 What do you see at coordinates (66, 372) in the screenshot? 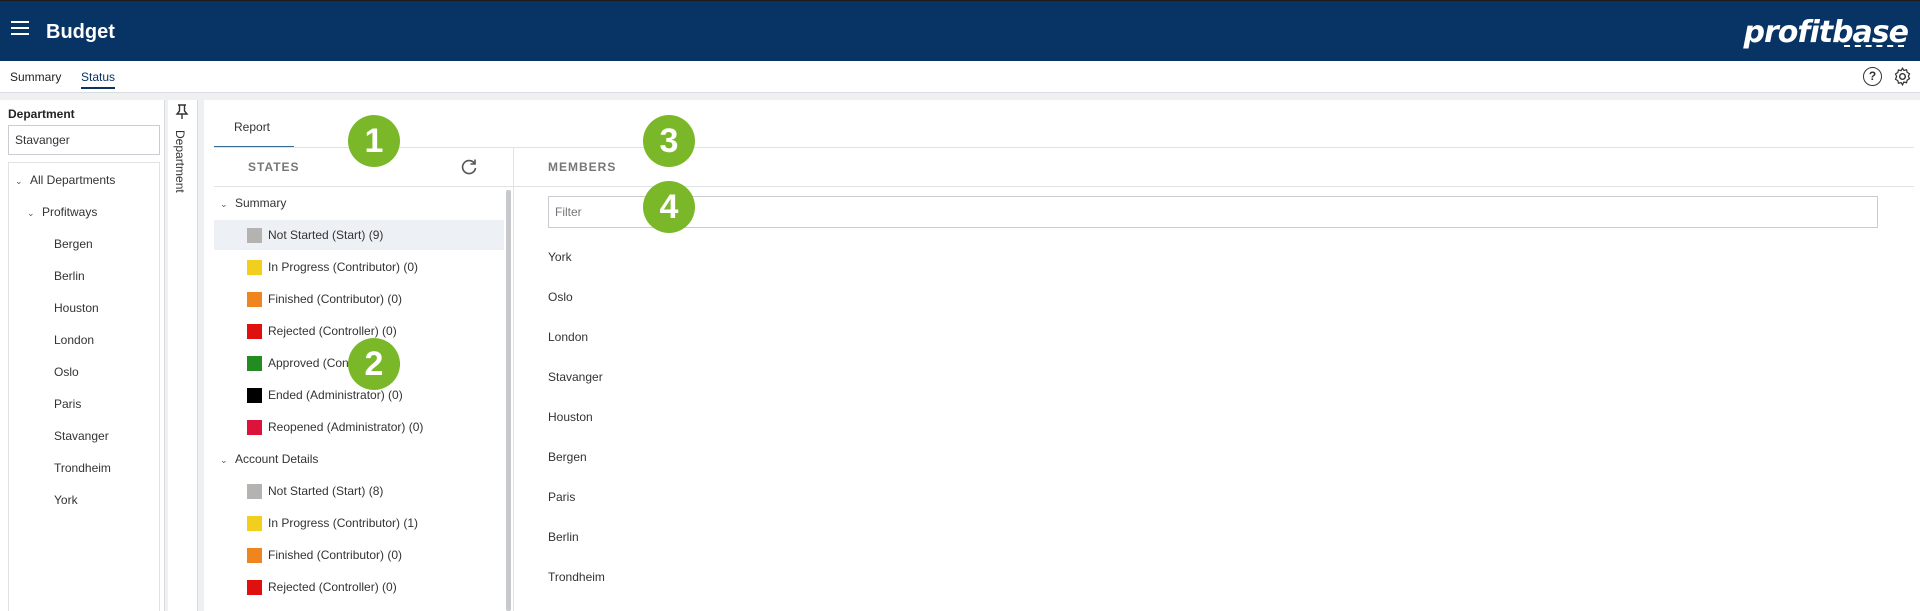
I see `tree-item-oslo: Oslo` at bounding box center [66, 372].